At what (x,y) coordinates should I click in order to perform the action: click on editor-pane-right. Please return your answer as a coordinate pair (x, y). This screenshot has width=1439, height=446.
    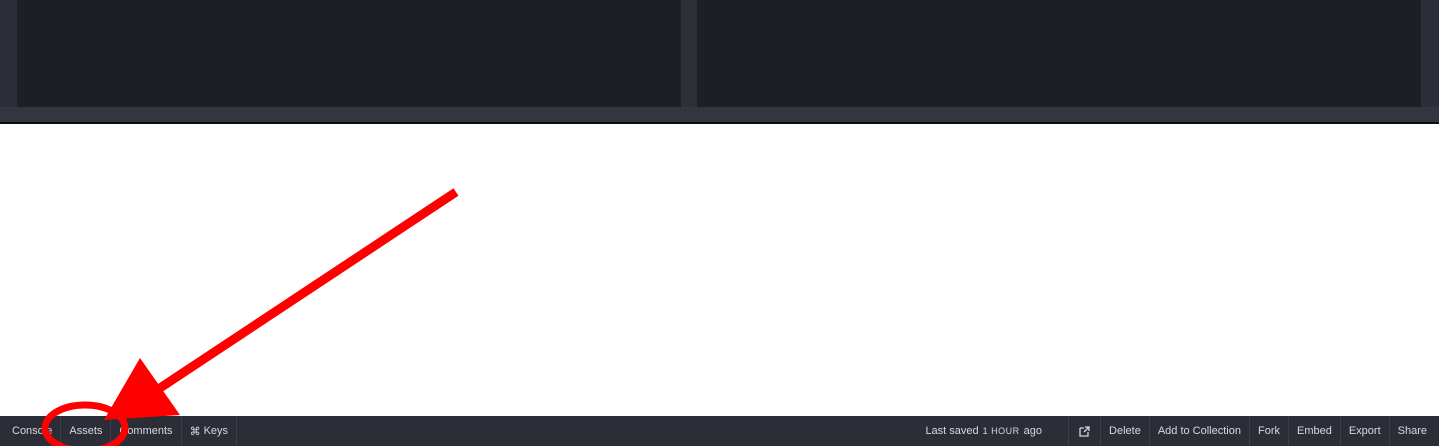
    Looking at the image, I should click on (1059, 53).